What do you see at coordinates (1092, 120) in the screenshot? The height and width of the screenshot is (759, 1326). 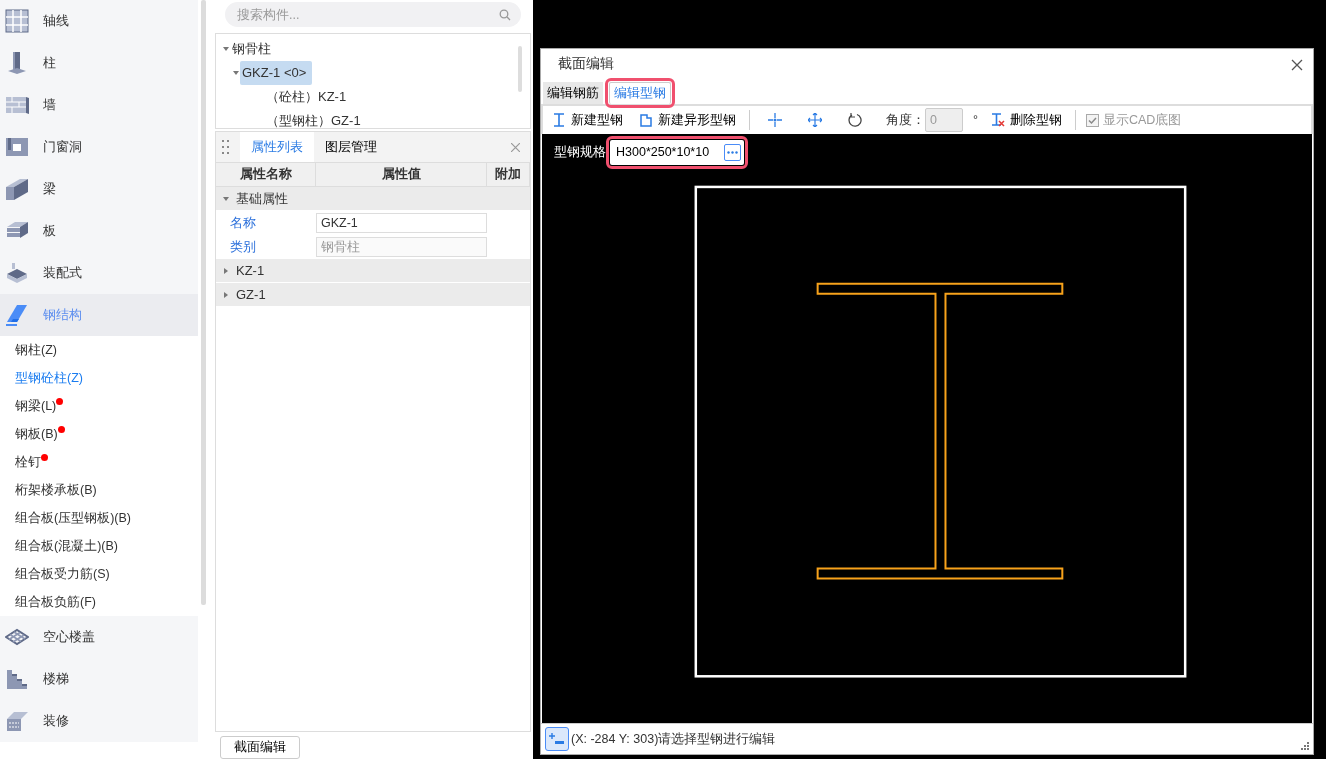 I see `checkbox-icon` at bounding box center [1092, 120].